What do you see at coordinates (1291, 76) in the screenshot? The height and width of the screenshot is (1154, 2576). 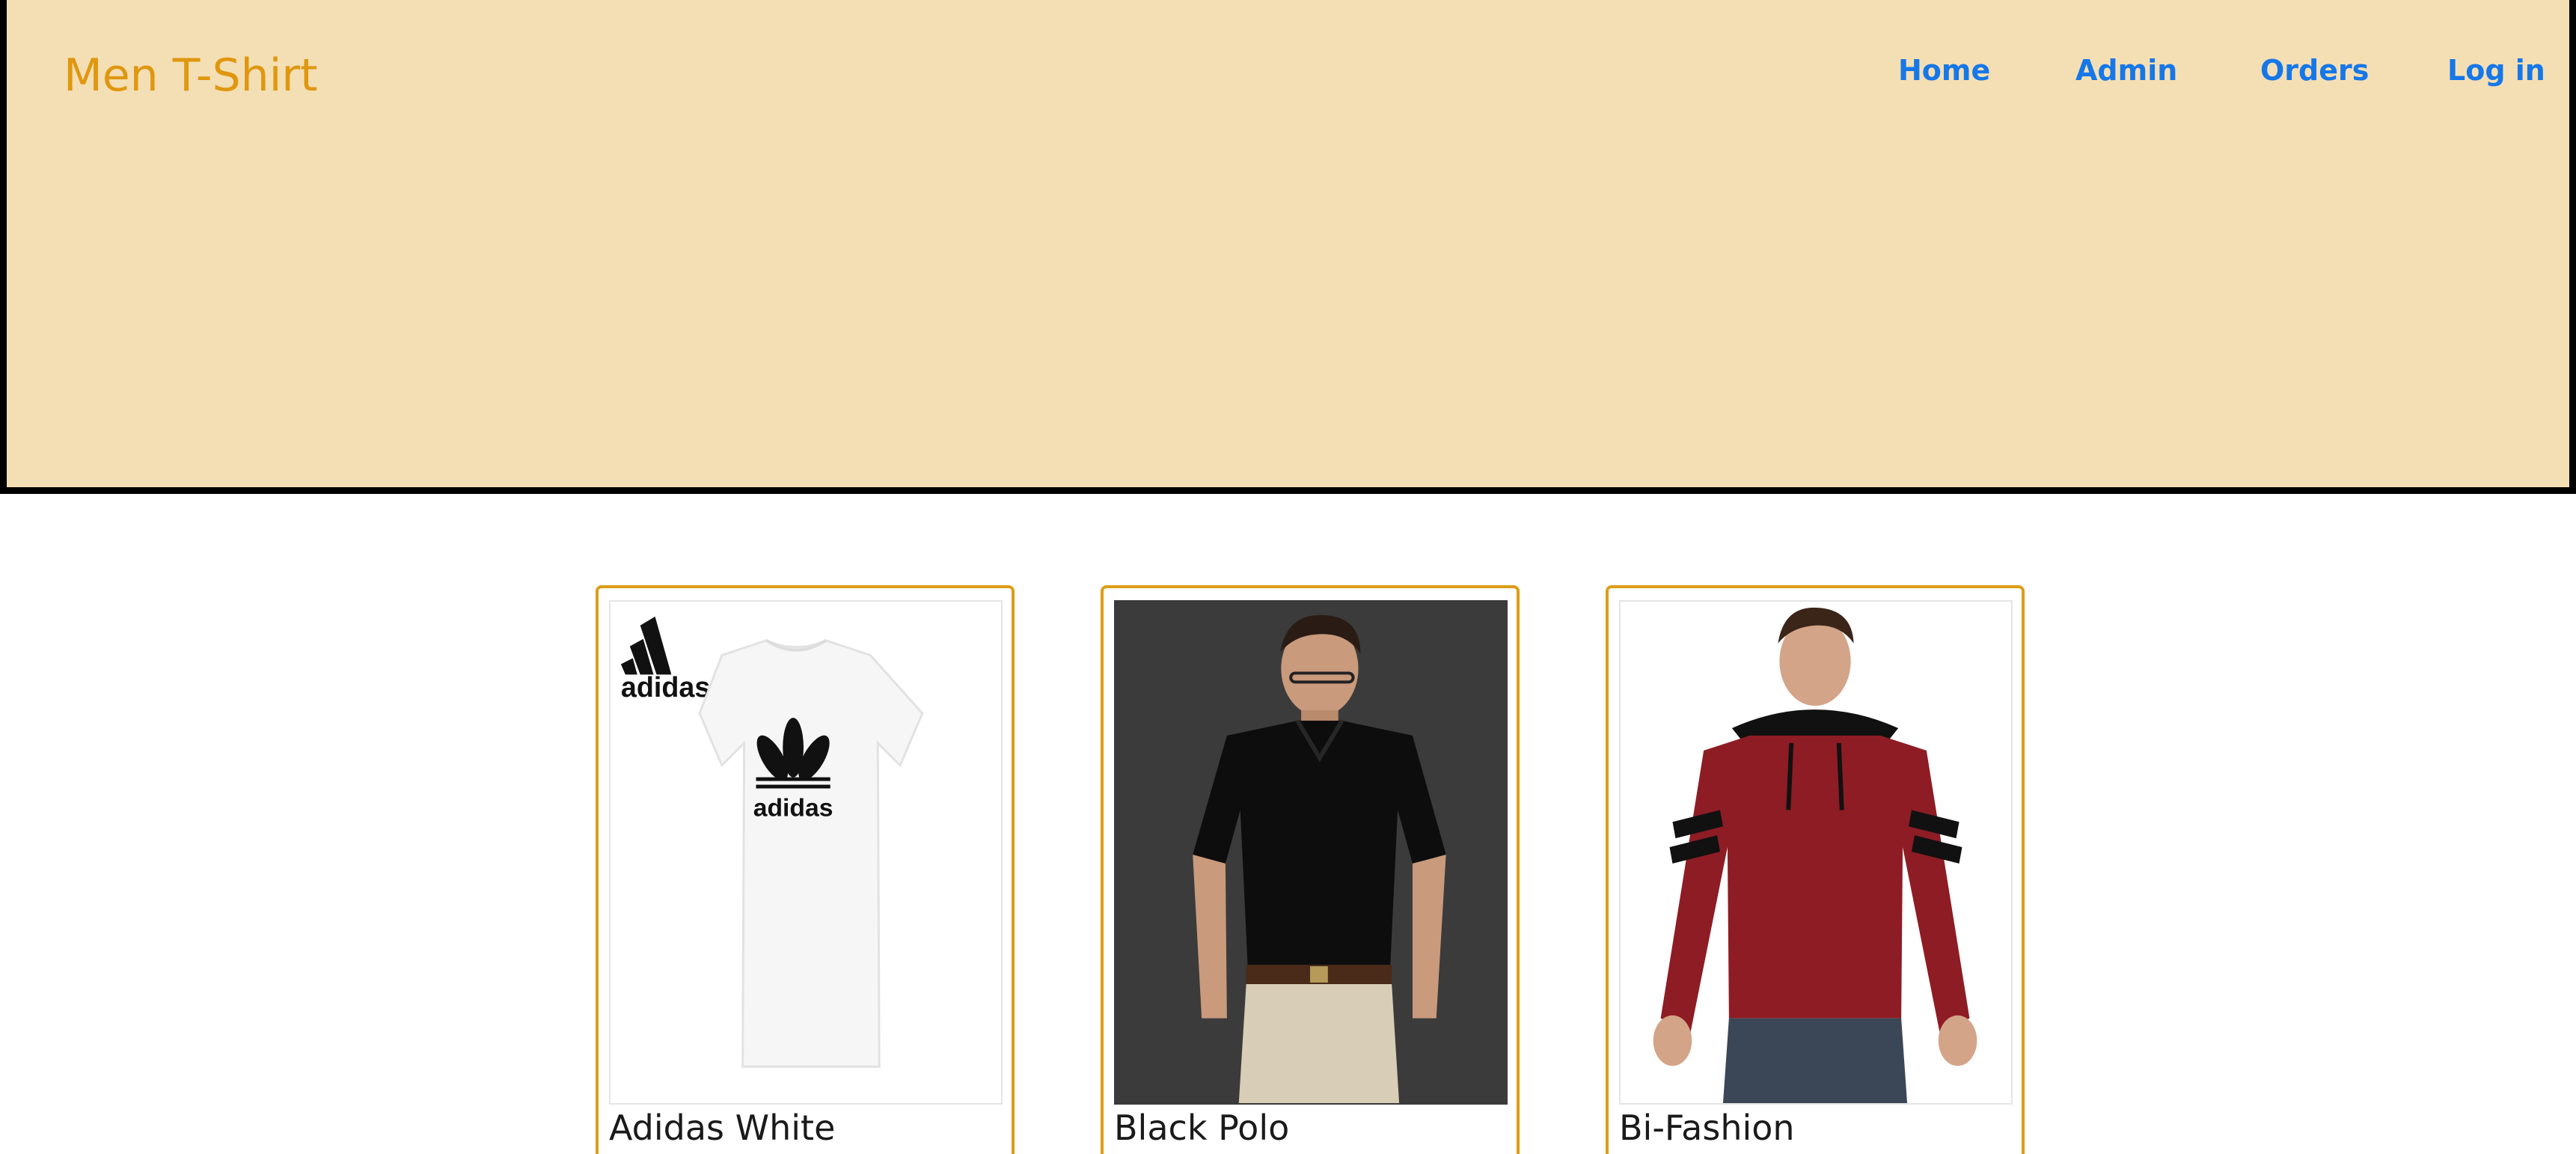 I see `main-nav: Home Admin Orders Log in` at bounding box center [1291, 76].